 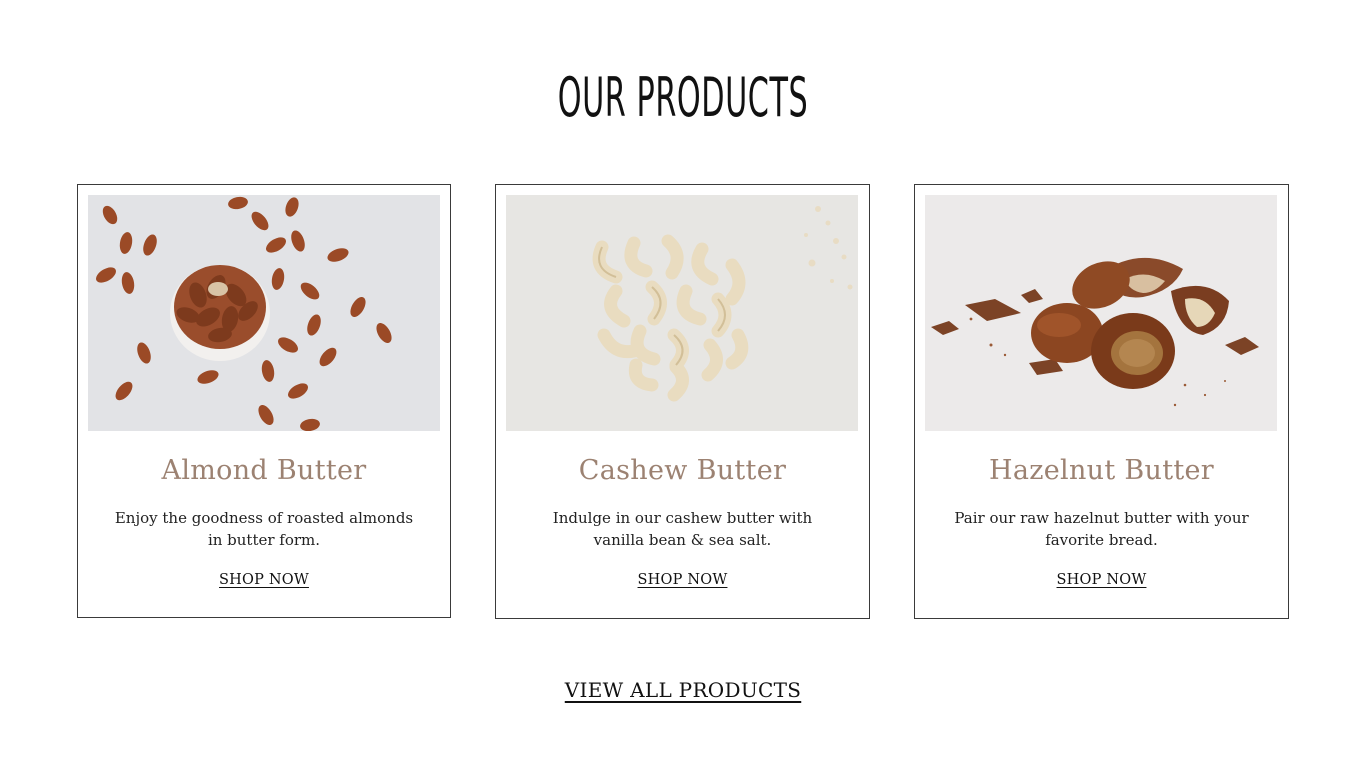 What do you see at coordinates (682, 313) in the screenshot?
I see `cashews-photo` at bounding box center [682, 313].